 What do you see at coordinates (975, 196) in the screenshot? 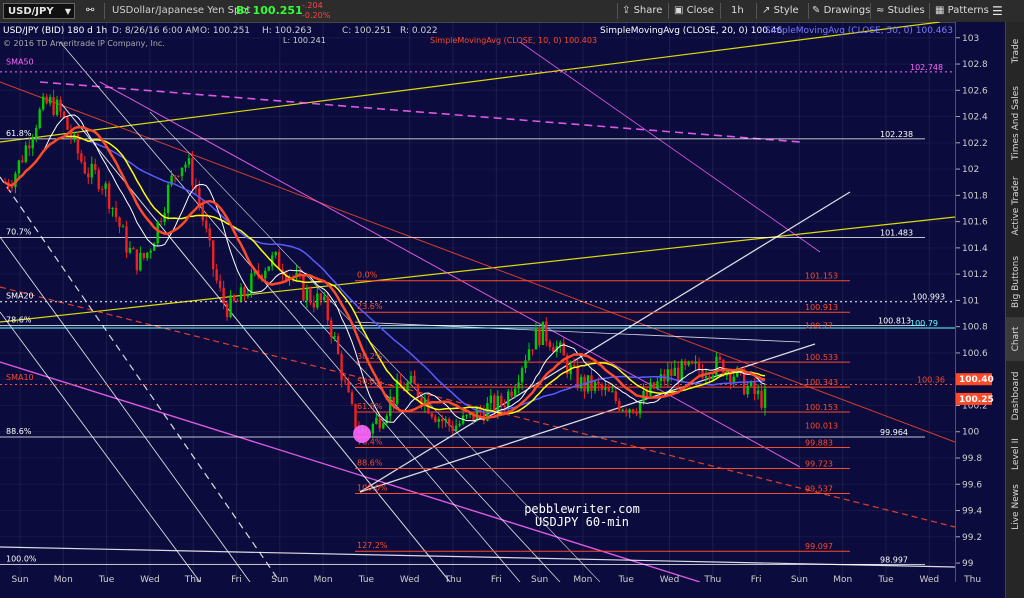
I see `y-tick-label: 101.8` at bounding box center [975, 196].